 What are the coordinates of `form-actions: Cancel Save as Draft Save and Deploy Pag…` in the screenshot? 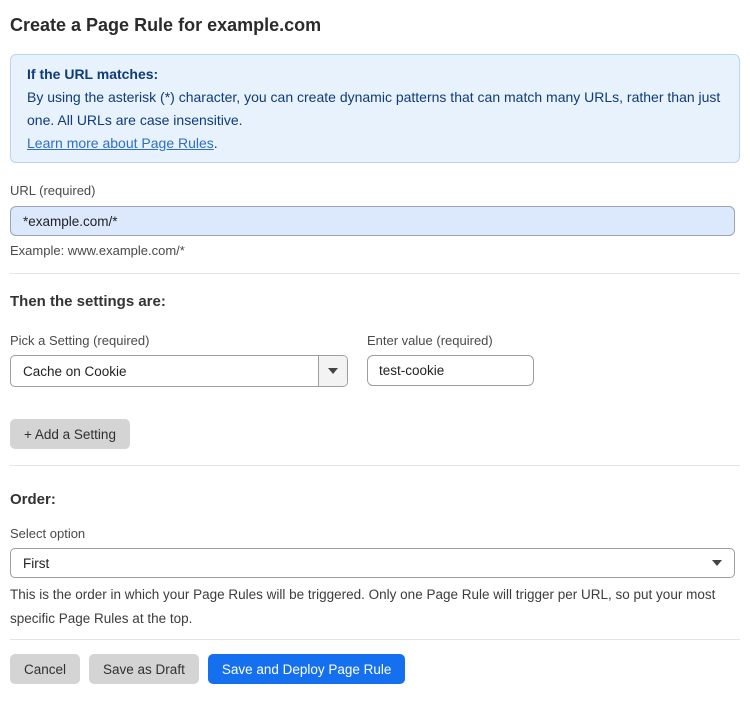 It's located at (375, 669).